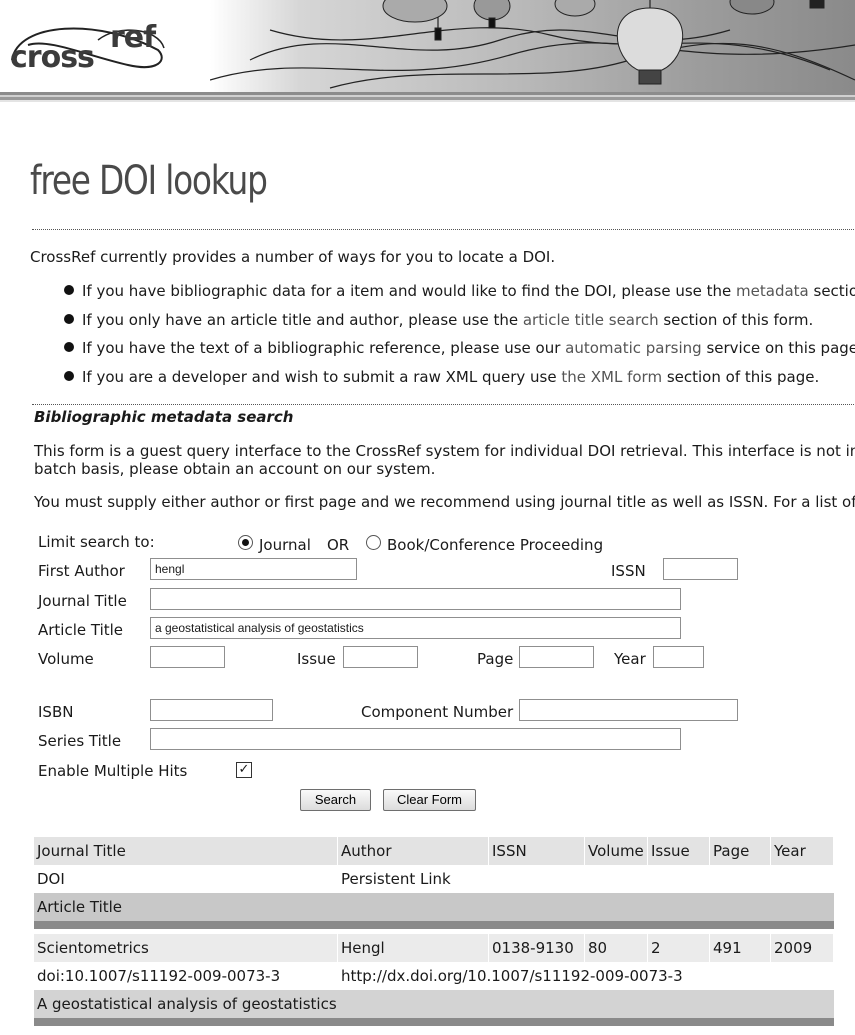  What do you see at coordinates (113, 771) in the screenshot?
I see `multiple-hits-label: Enable Multiple Hits` at bounding box center [113, 771].